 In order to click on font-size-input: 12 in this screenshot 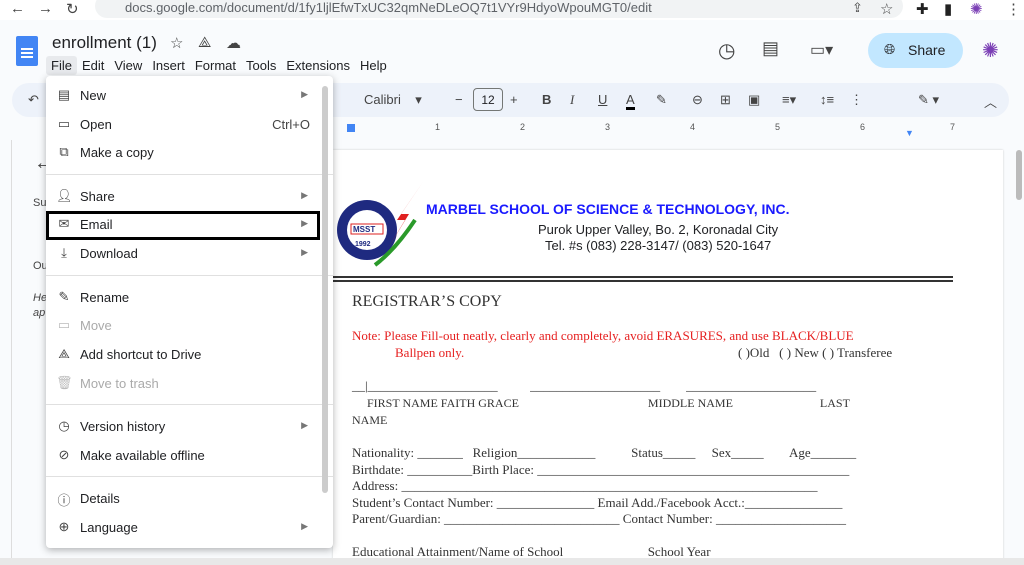, I will do `click(488, 99)`.